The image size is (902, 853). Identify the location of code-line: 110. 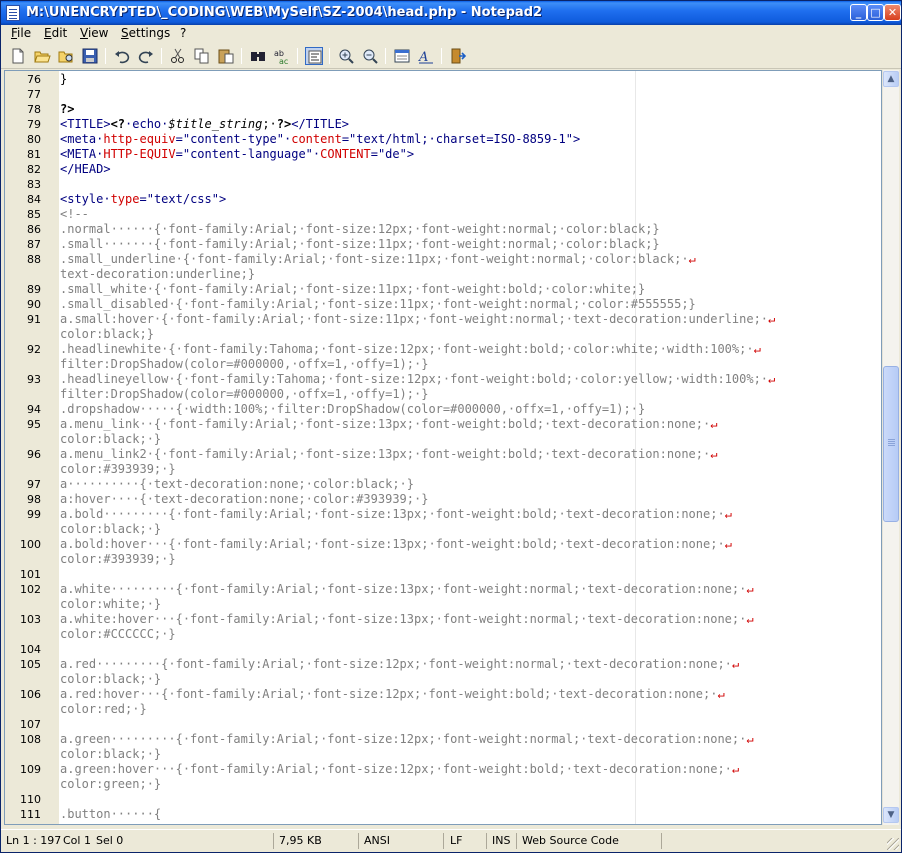
(443, 799).